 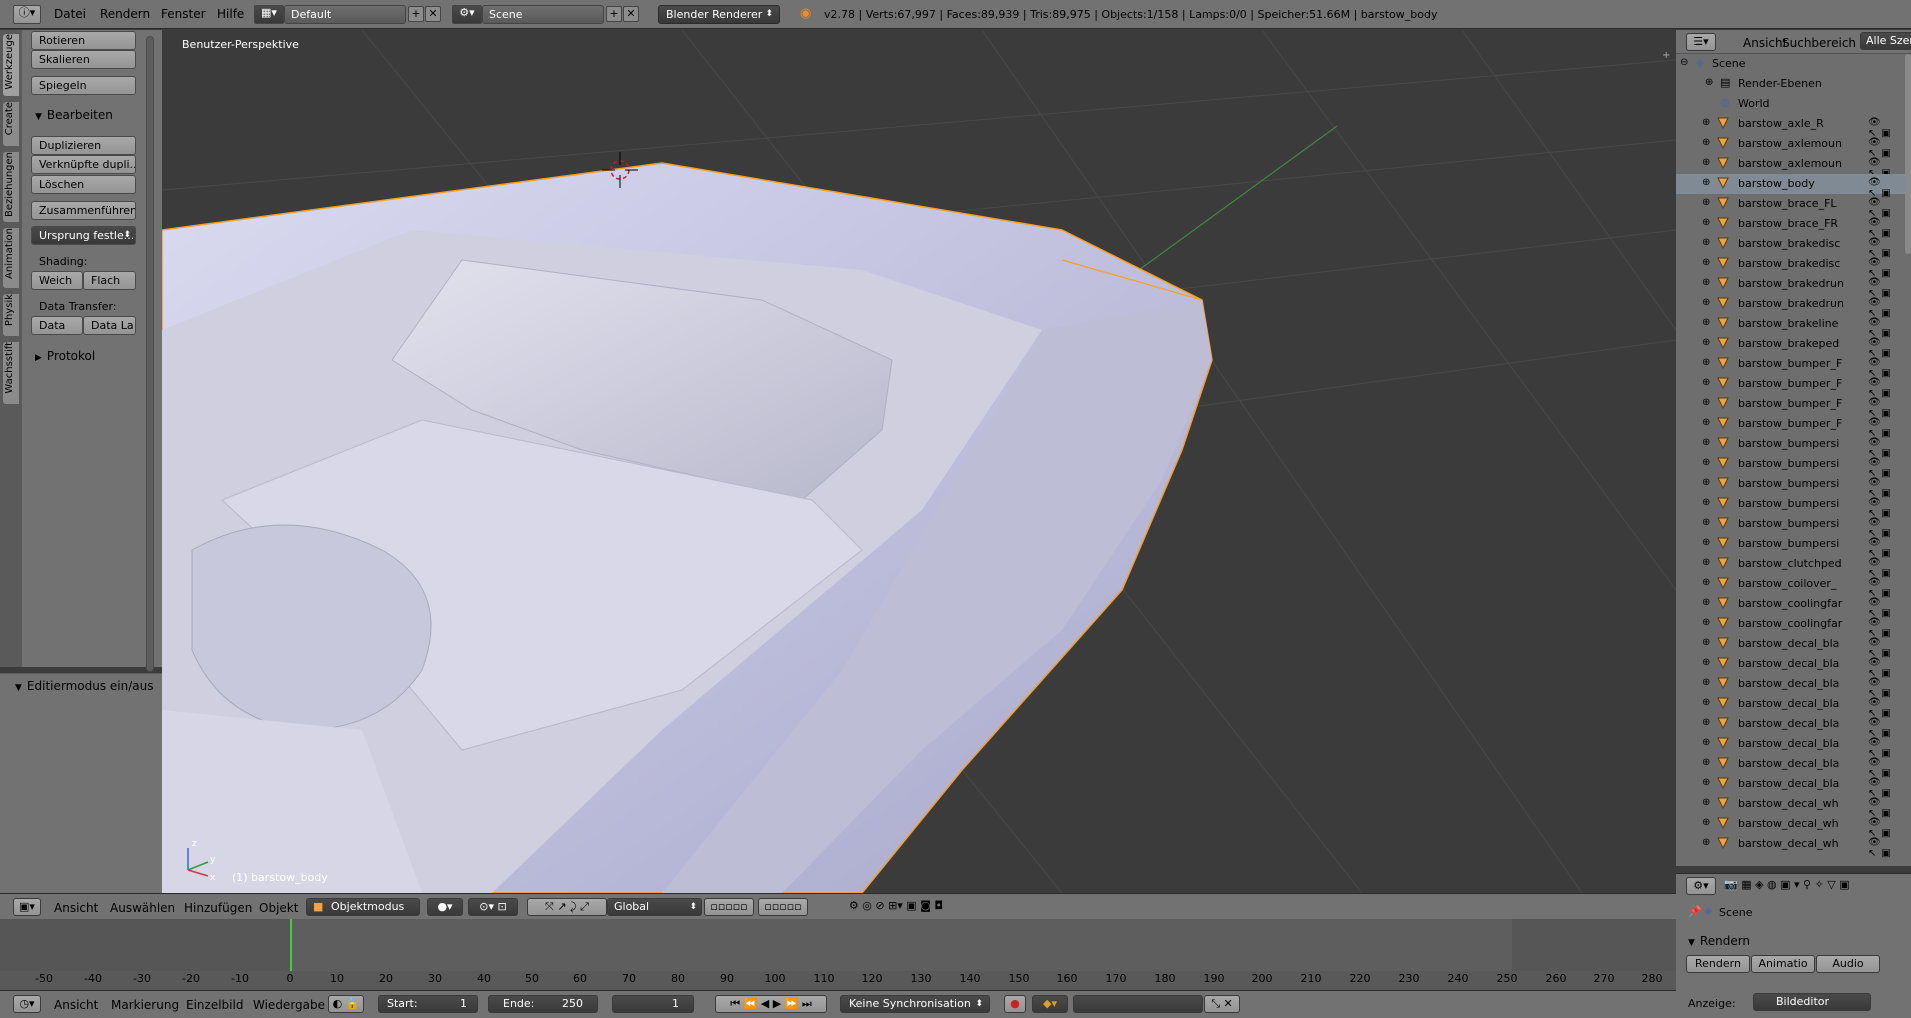 I want to click on remove-scene-button: ✕, so click(x=631, y=14).